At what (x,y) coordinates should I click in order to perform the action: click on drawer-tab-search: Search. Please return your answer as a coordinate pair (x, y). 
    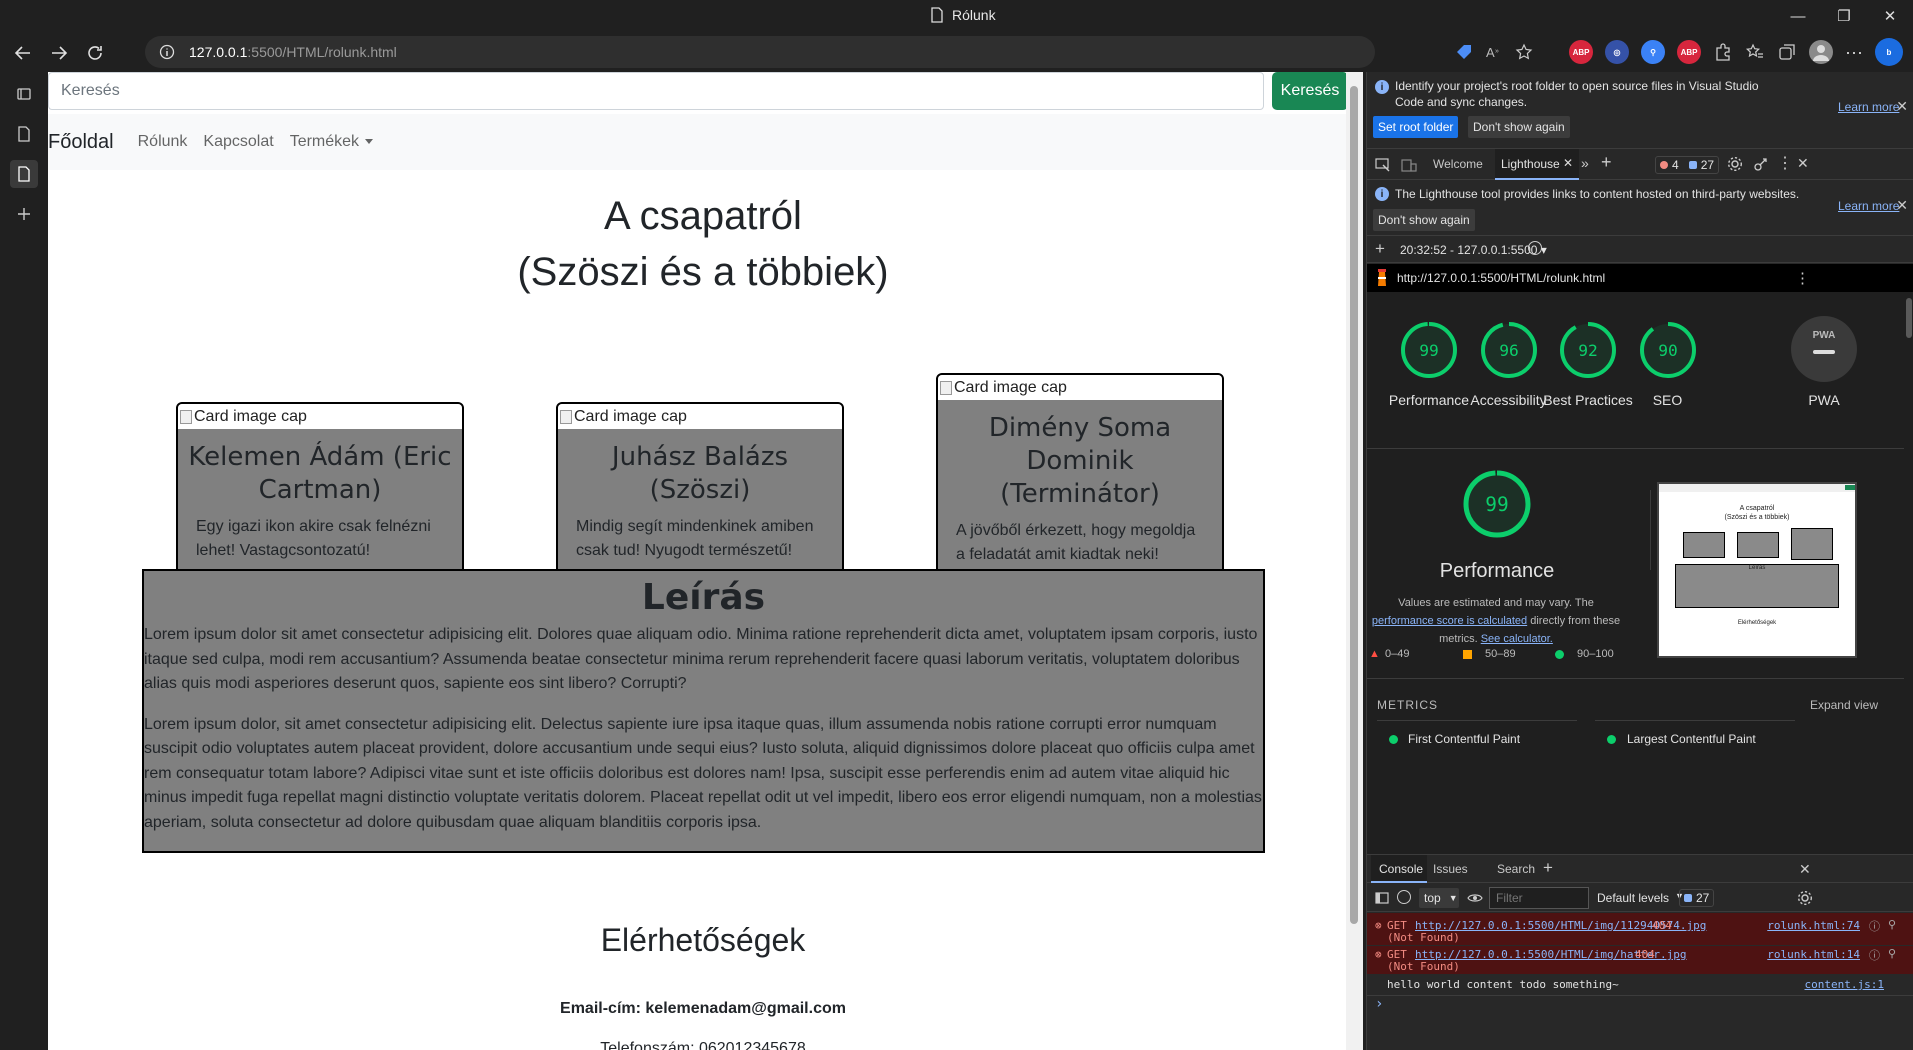
    Looking at the image, I should click on (1516, 869).